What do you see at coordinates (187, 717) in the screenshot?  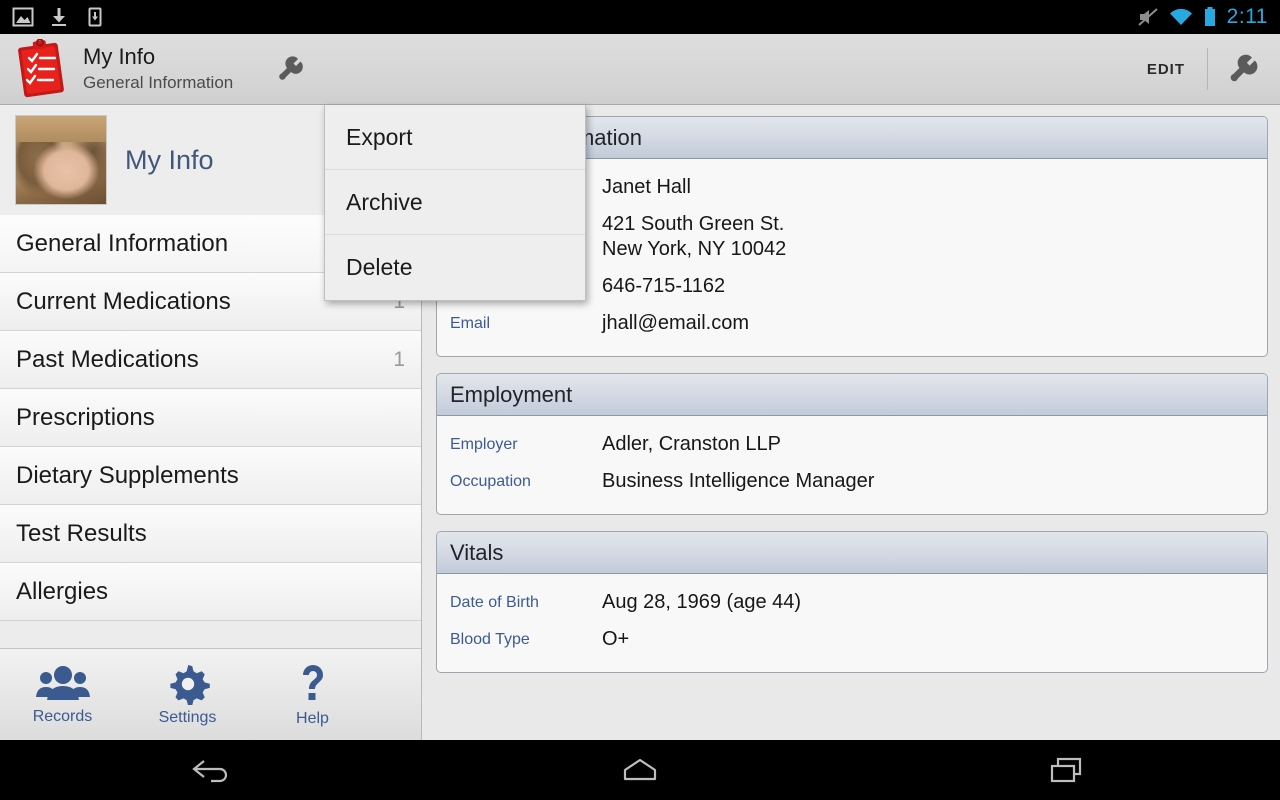 I see `tab-label: Settings` at bounding box center [187, 717].